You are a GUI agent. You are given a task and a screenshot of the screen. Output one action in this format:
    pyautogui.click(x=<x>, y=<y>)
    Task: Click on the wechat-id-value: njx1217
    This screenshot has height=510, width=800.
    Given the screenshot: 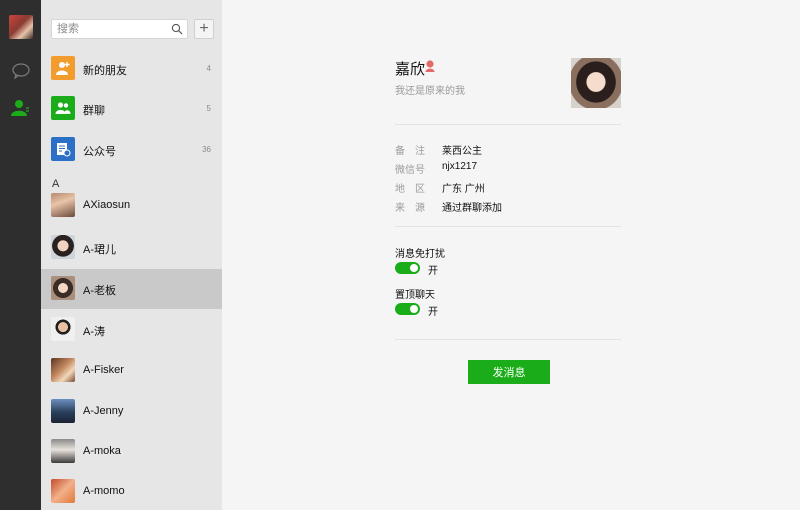 What is the action you would take?
    pyautogui.click(x=460, y=166)
    